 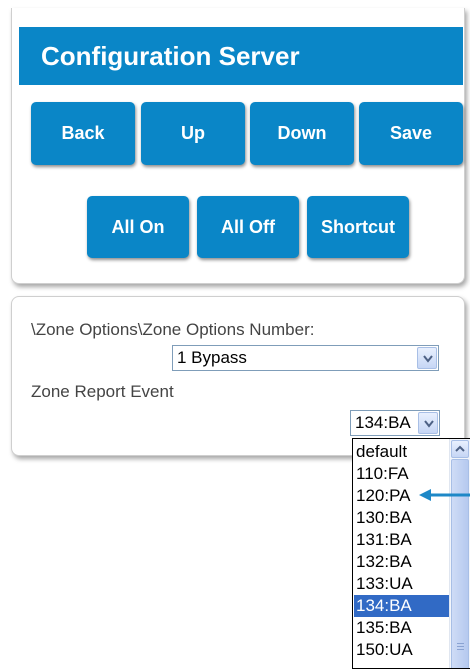 I want to click on list-item: 133:UA, so click(x=402, y=584).